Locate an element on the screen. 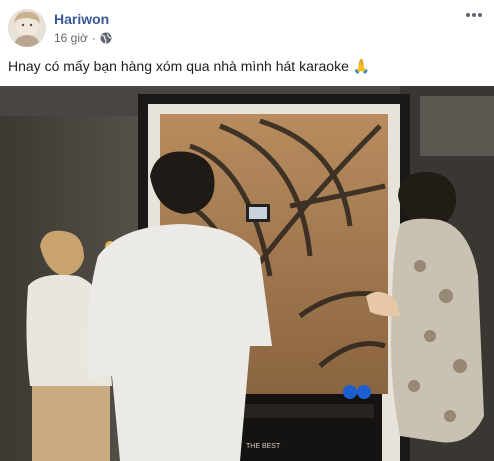  author-avatar is located at coordinates (27, 28).